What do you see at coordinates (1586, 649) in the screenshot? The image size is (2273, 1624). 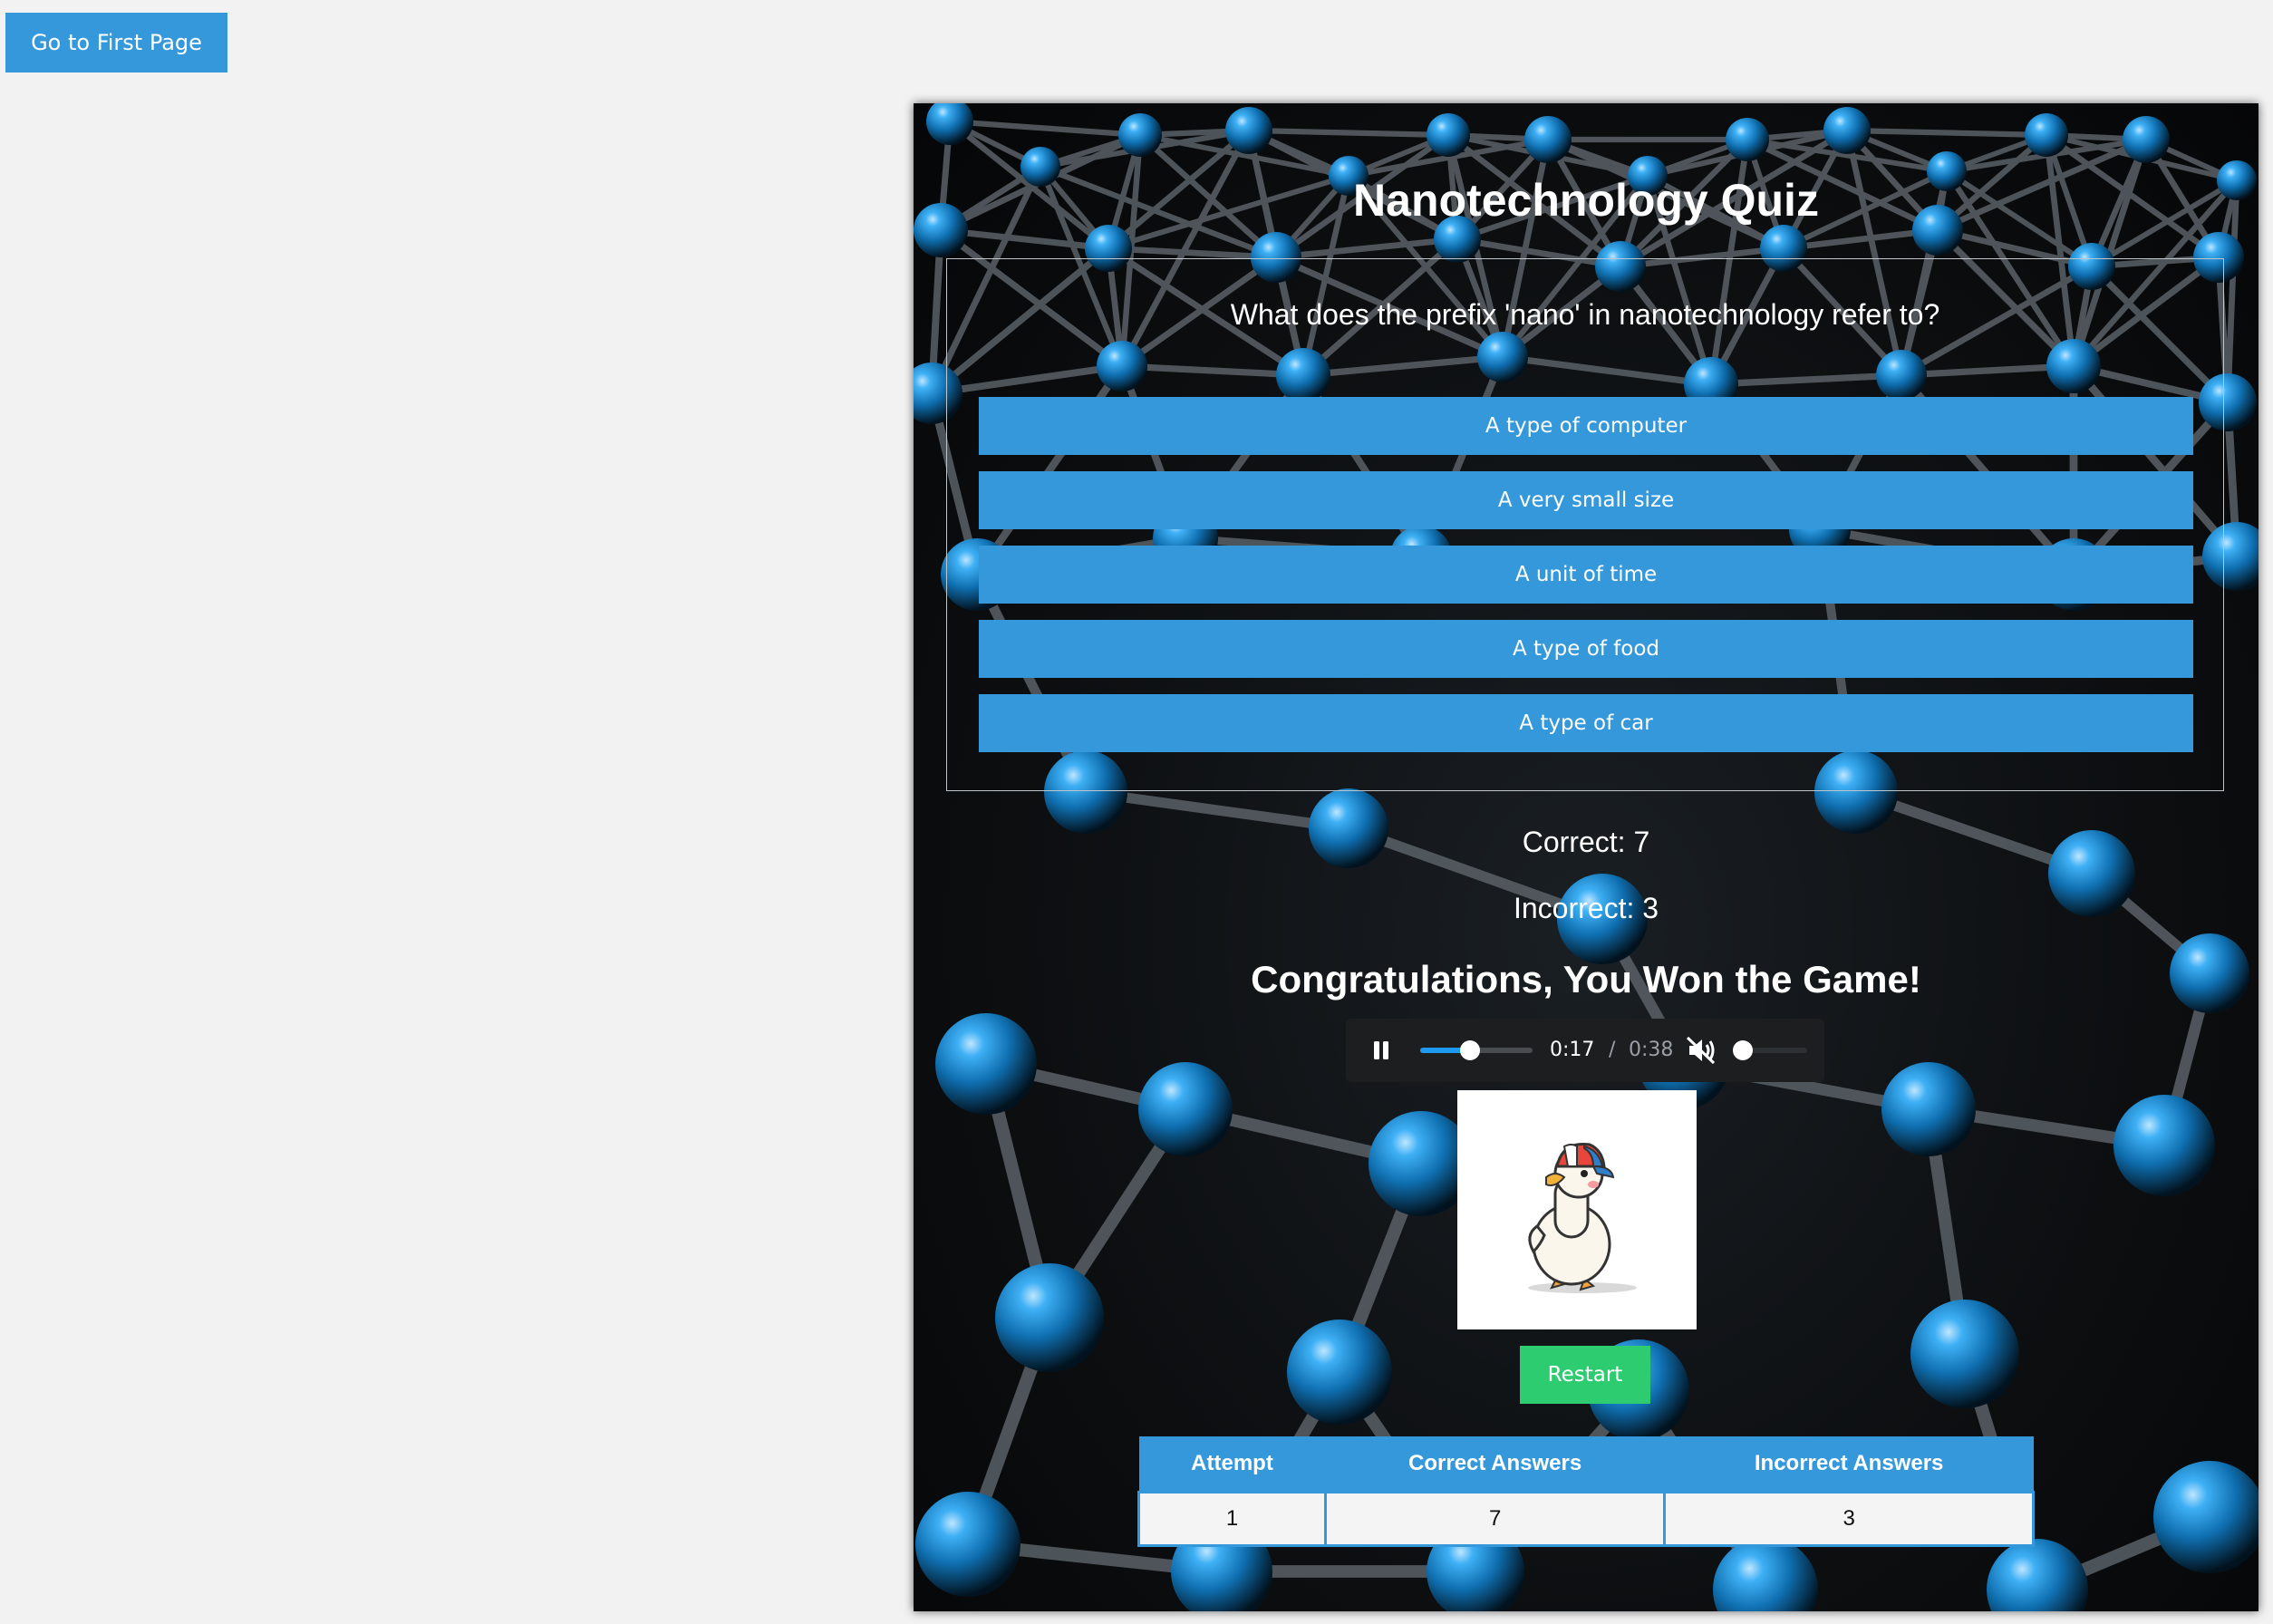 I see `answer-option-food: A type of food` at bounding box center [1586, 649].